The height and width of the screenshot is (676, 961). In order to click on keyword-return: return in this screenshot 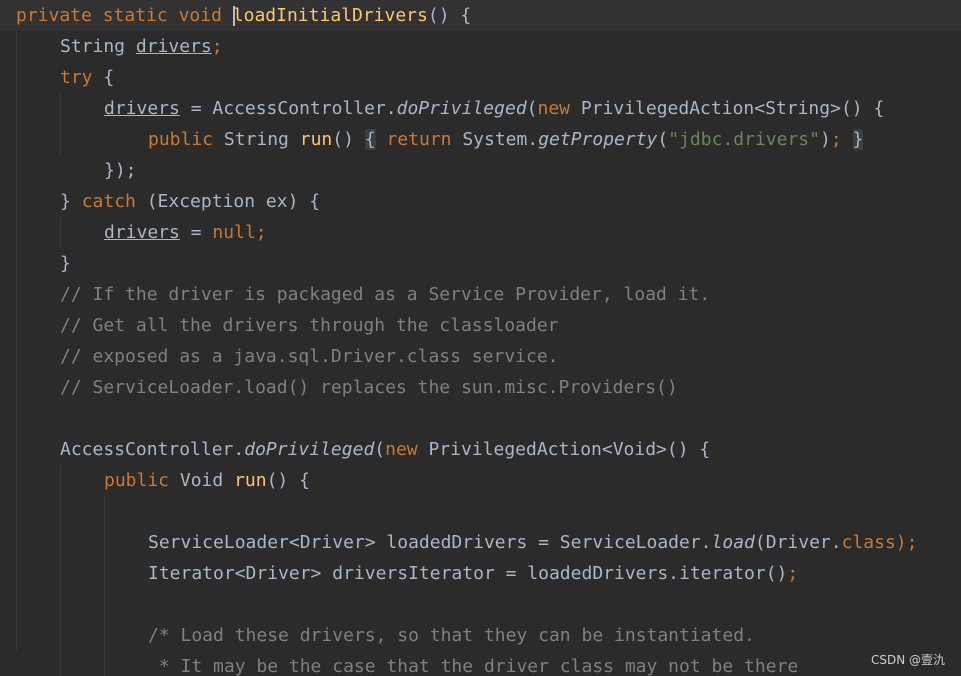, I will do `click(419, 139)`.